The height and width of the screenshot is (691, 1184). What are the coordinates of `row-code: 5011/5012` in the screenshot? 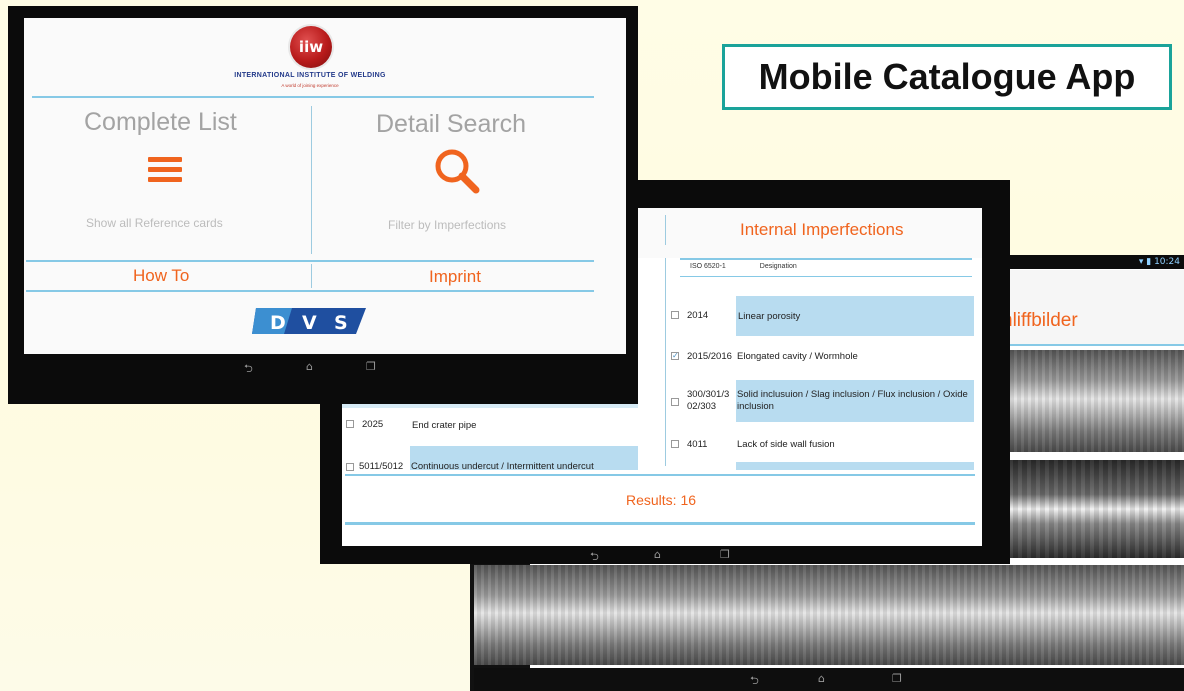 It's located at (381, 466).